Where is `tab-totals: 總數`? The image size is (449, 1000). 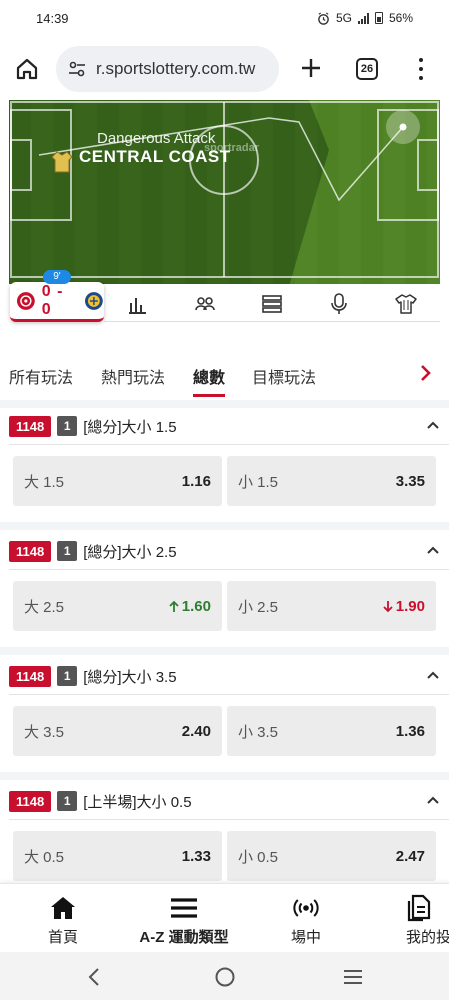 tab-totals: 總數 is located at coordinates (209, 380).